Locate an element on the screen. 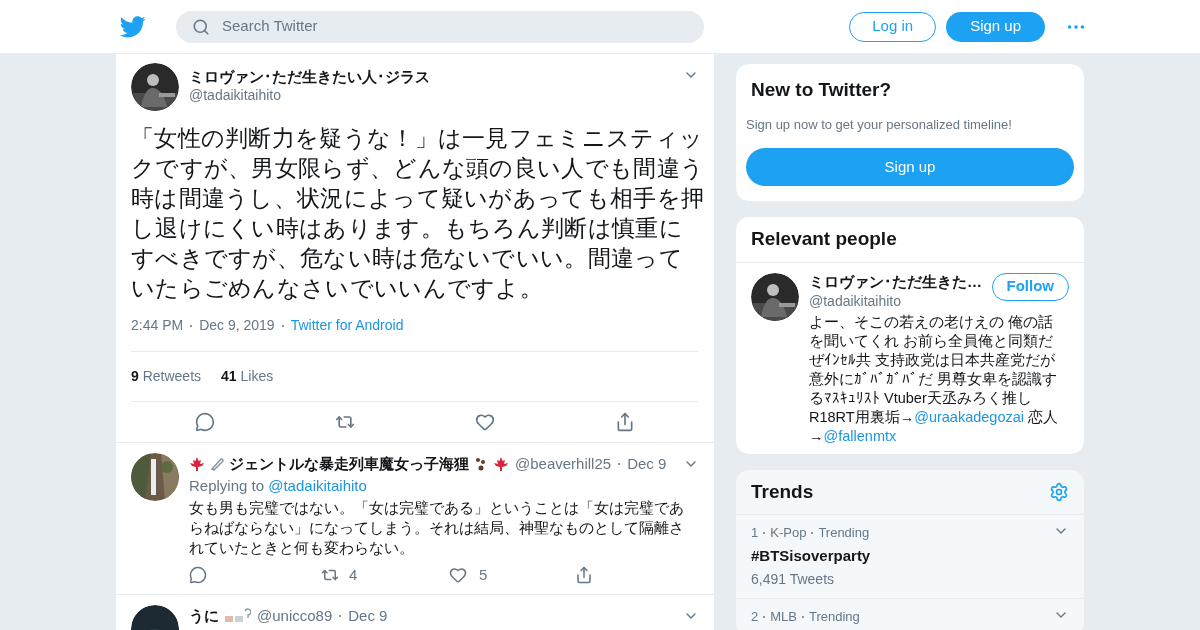  tweet-time: 2:44 PM is located at coordinates (157, 325).